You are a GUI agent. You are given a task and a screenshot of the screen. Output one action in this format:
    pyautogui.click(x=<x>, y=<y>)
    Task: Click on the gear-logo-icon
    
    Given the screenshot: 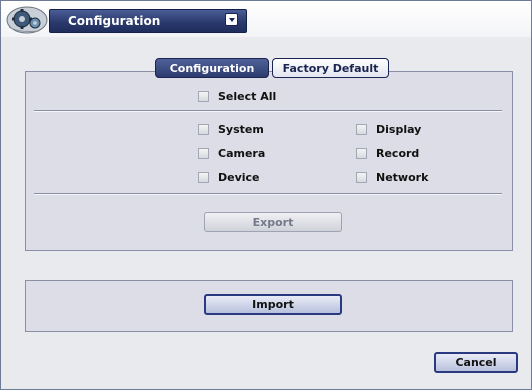 What is the action you would take?
    pyautogui.click(x=27, y=20)
    